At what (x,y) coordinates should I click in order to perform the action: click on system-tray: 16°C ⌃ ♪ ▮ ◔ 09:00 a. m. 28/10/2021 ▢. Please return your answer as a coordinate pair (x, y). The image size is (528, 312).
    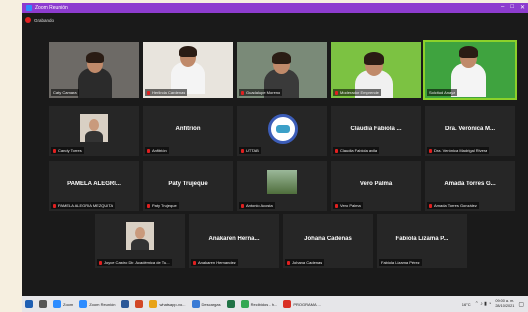
    Looking at the image, I should click on (493, 304).